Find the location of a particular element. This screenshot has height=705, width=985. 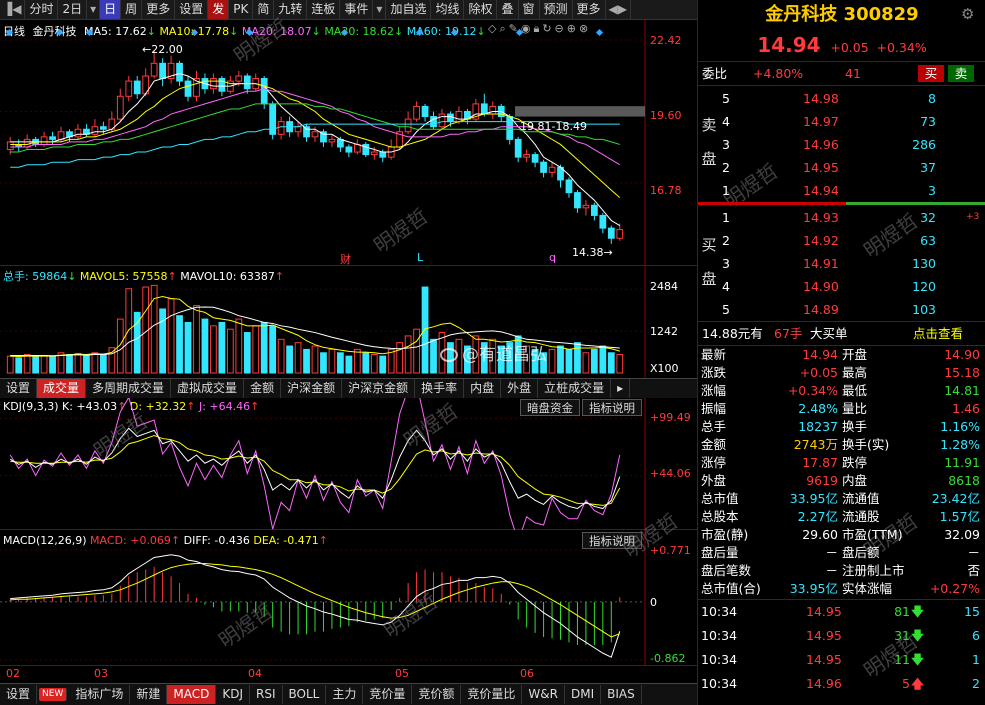

toolbar-item: 叠 is located at coordinates (508, 9).